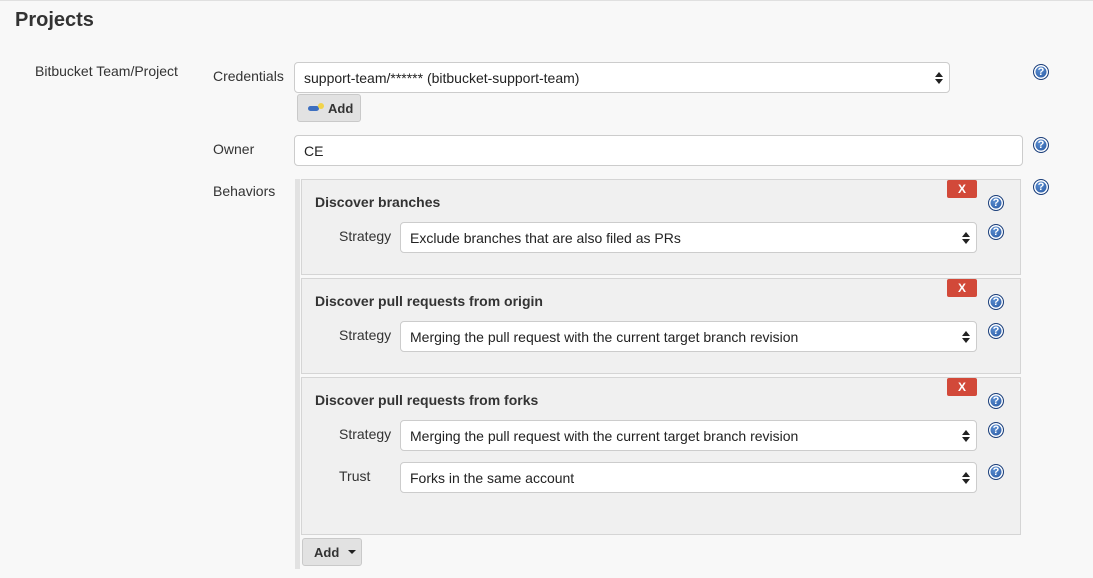 This screenshot has height=578, width=1093. What do you see at coordinates (244, 191) in the screenshot?
I see `behaviors-label: Behaviors` at bounding box center [244, 191].